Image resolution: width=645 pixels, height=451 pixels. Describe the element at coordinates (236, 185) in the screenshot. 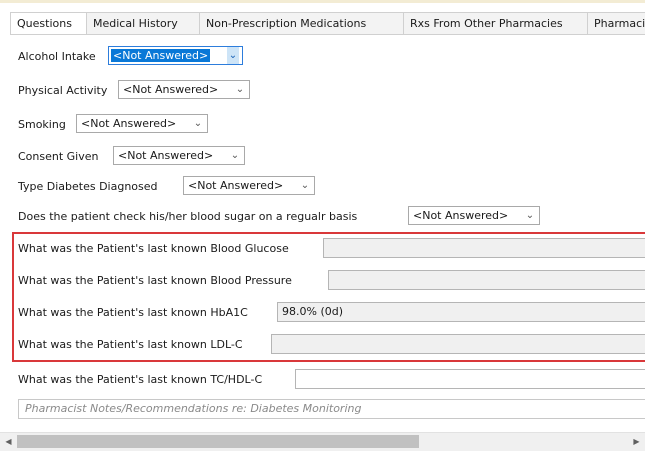

I see `type-diabetes-value: <Not Answered>` at that location.